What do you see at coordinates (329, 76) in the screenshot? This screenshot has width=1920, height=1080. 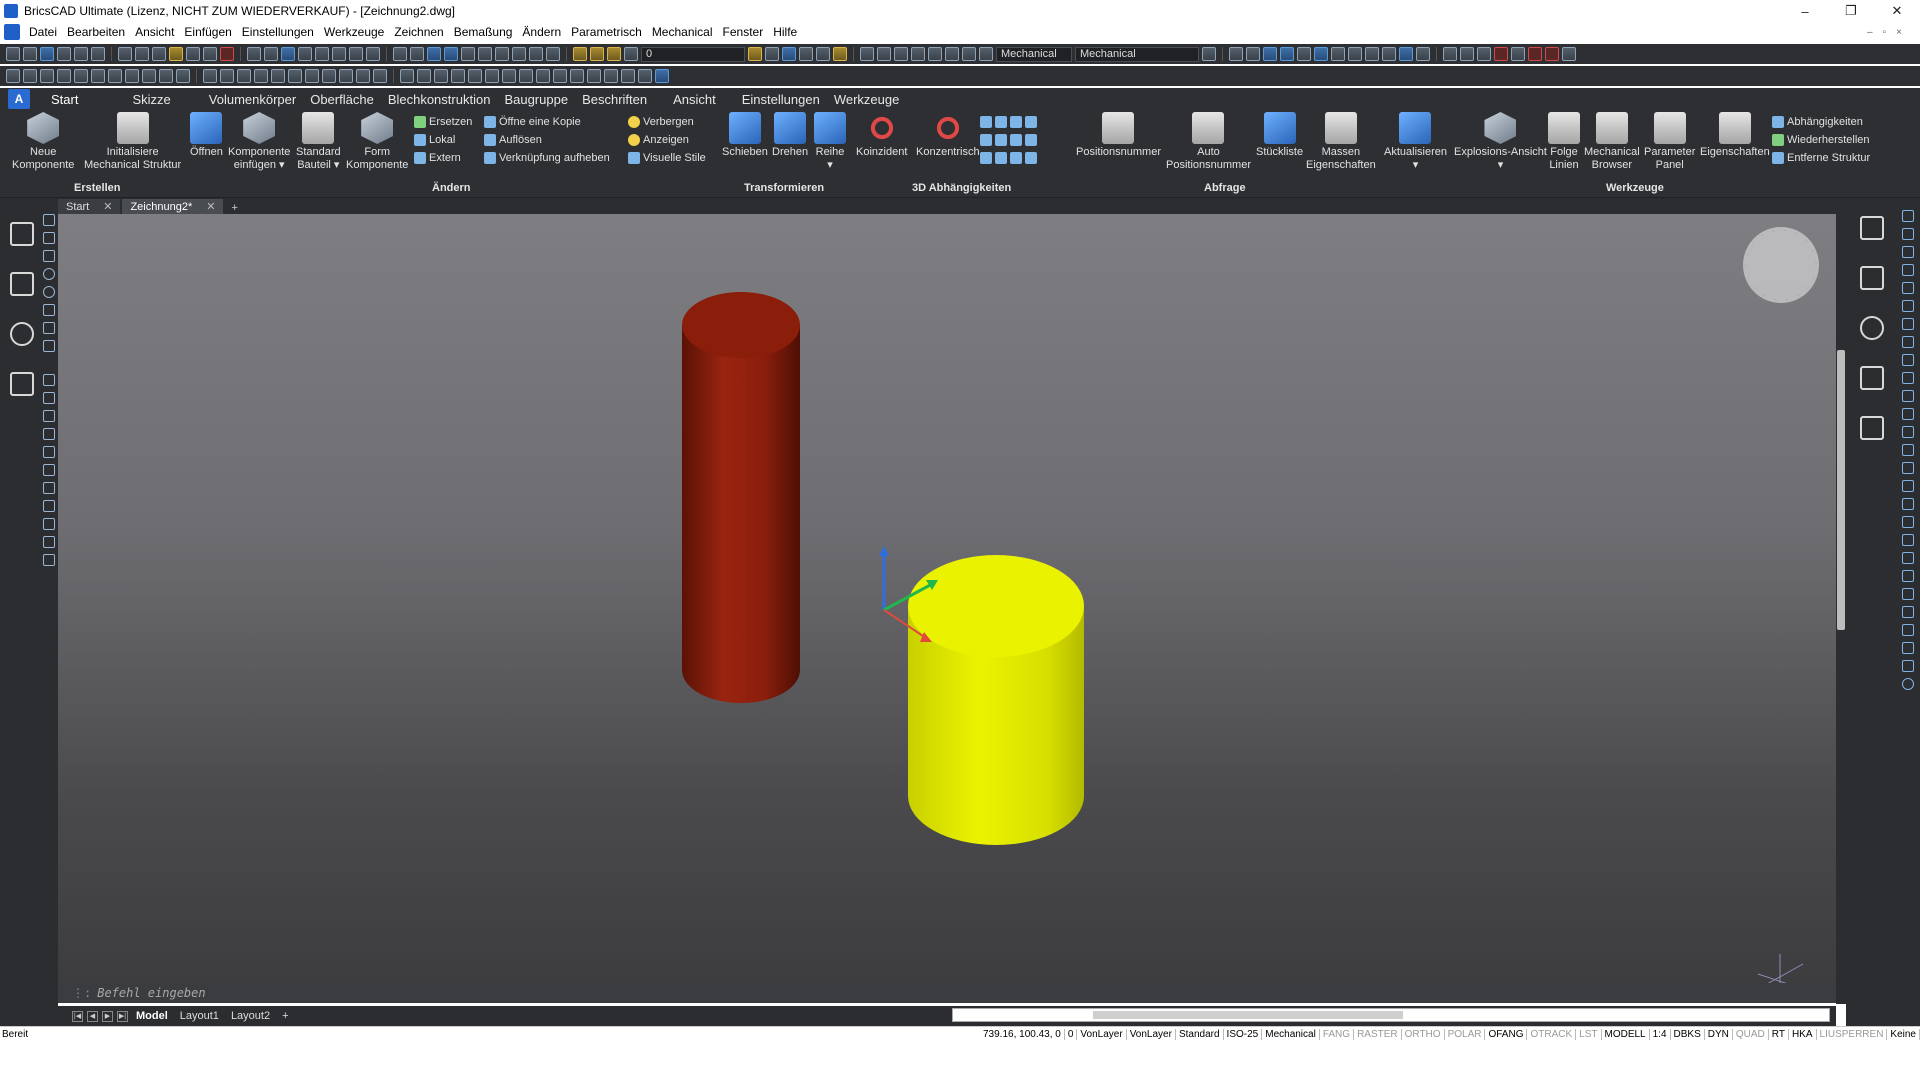 I see `extrude-icon` at bounding box center [329, 76].